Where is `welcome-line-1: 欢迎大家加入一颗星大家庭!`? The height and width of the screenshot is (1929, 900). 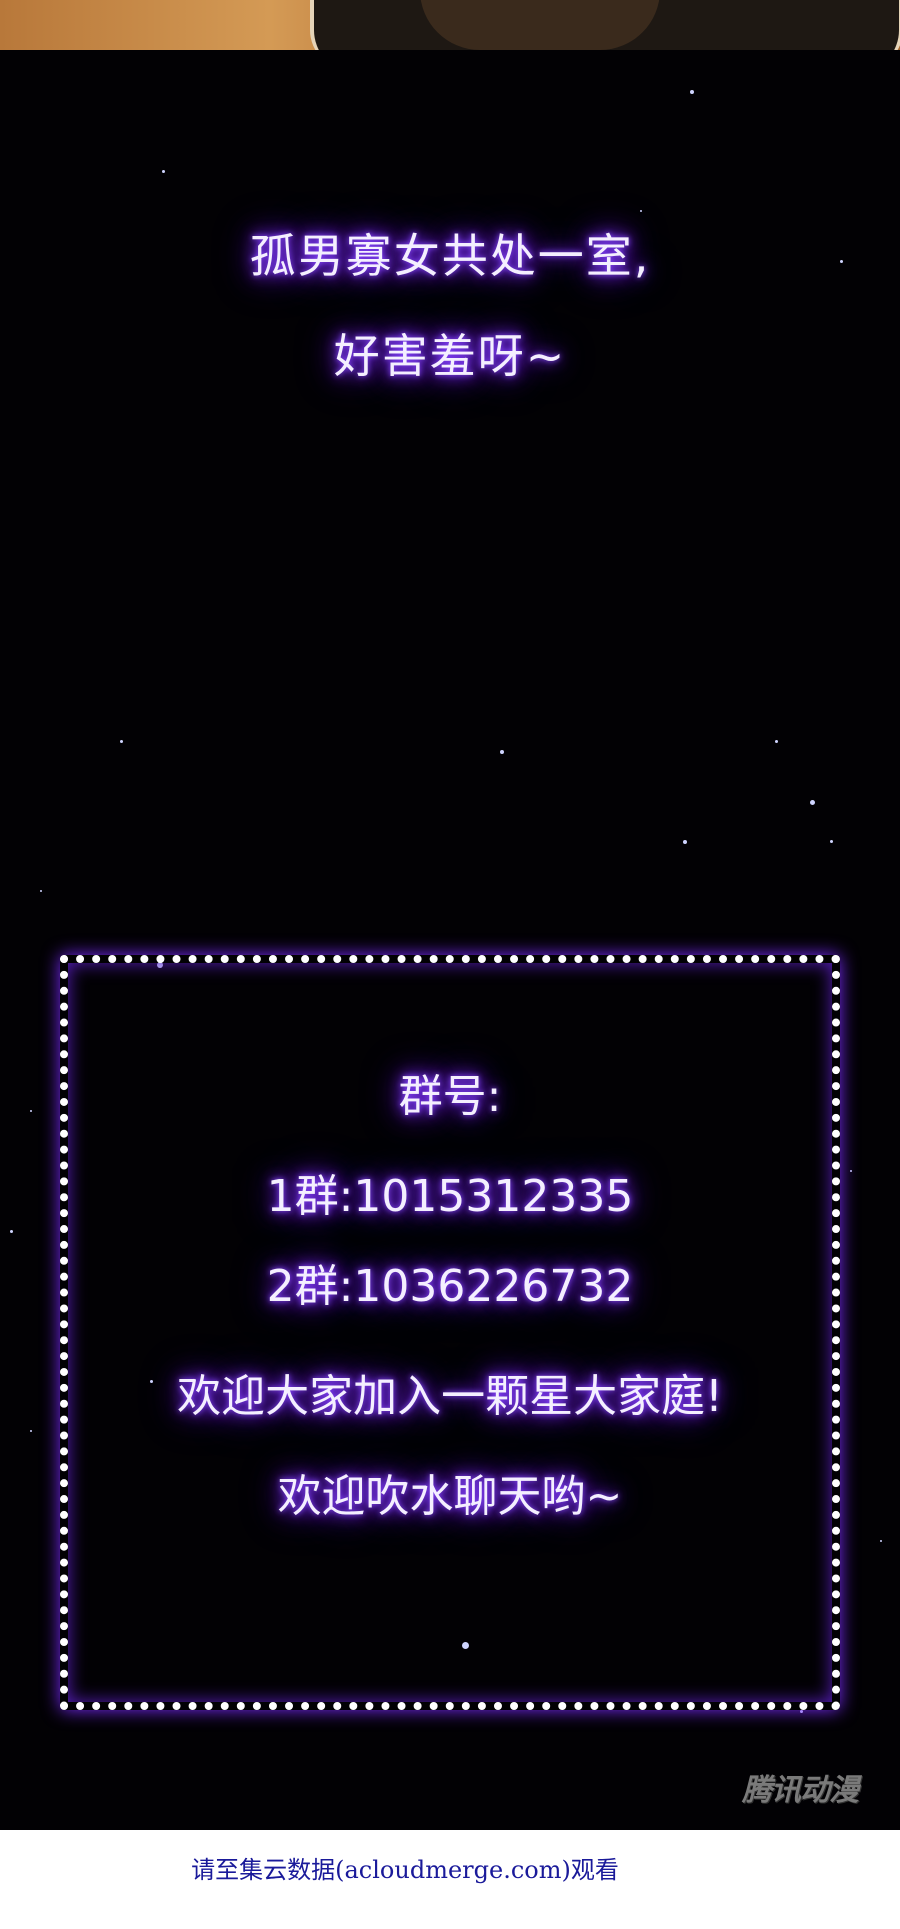 welcome-line-1: 欢迎大家加入一颗星大家庭! is located at coordinates (450, 1396).